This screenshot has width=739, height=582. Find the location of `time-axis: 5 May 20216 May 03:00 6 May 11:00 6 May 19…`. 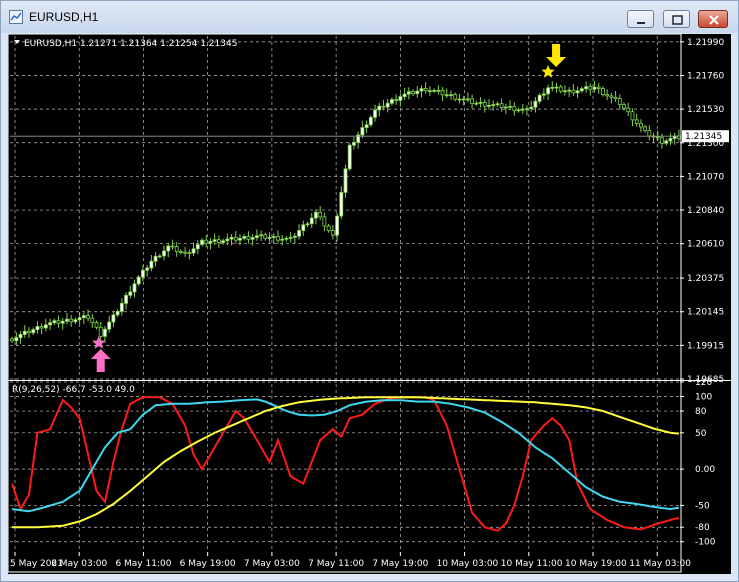

time-axis: 5 May 20216 May 03:00 6 May 11:00 6 May 19… is located at coordinates (350, 560).